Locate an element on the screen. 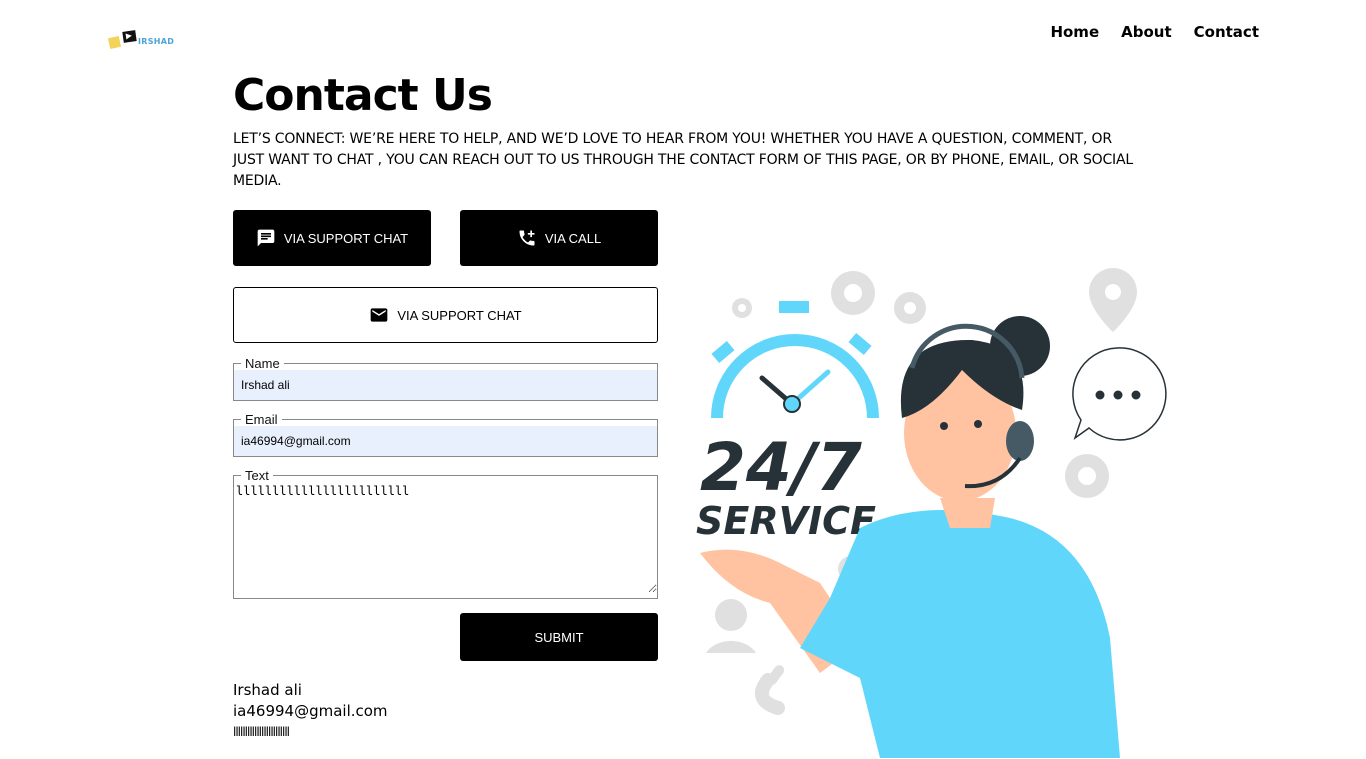  email-label: Email is located at coordinates (261, 419).